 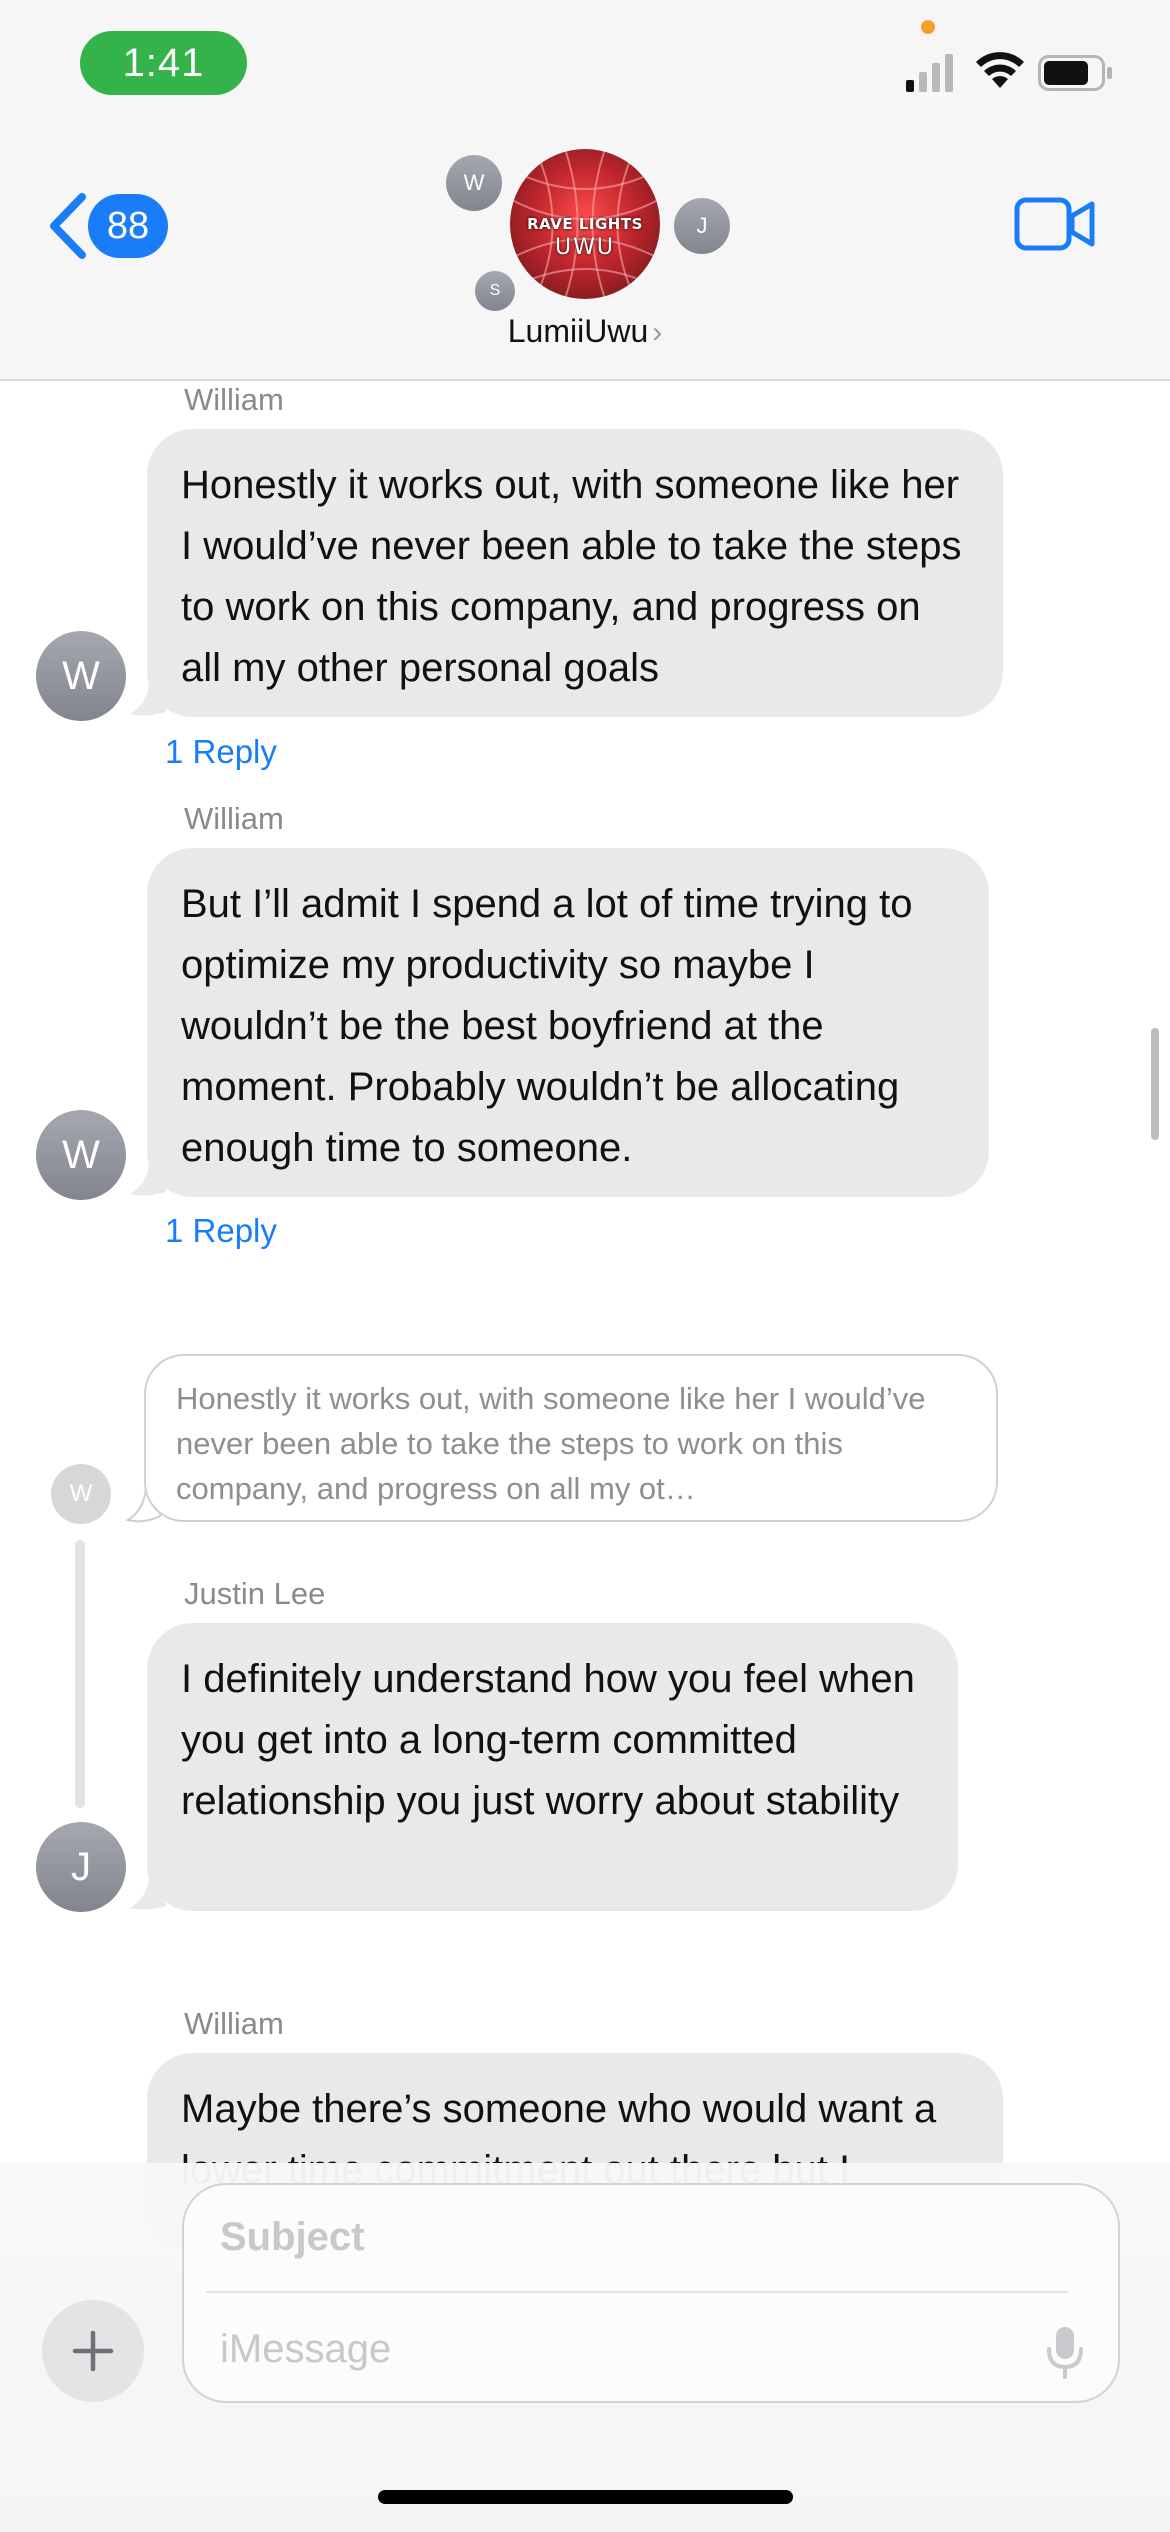 I want to click on input-divider, so click(x=637, y=2292).